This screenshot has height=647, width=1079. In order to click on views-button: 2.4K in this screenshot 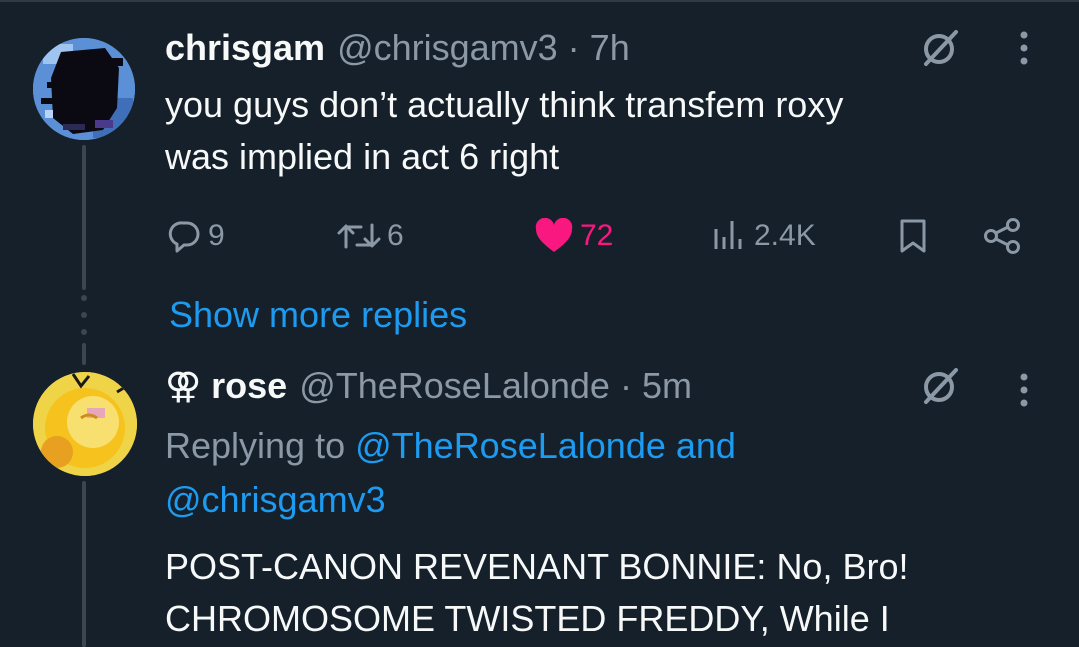, I will do `click(764, 236)`.